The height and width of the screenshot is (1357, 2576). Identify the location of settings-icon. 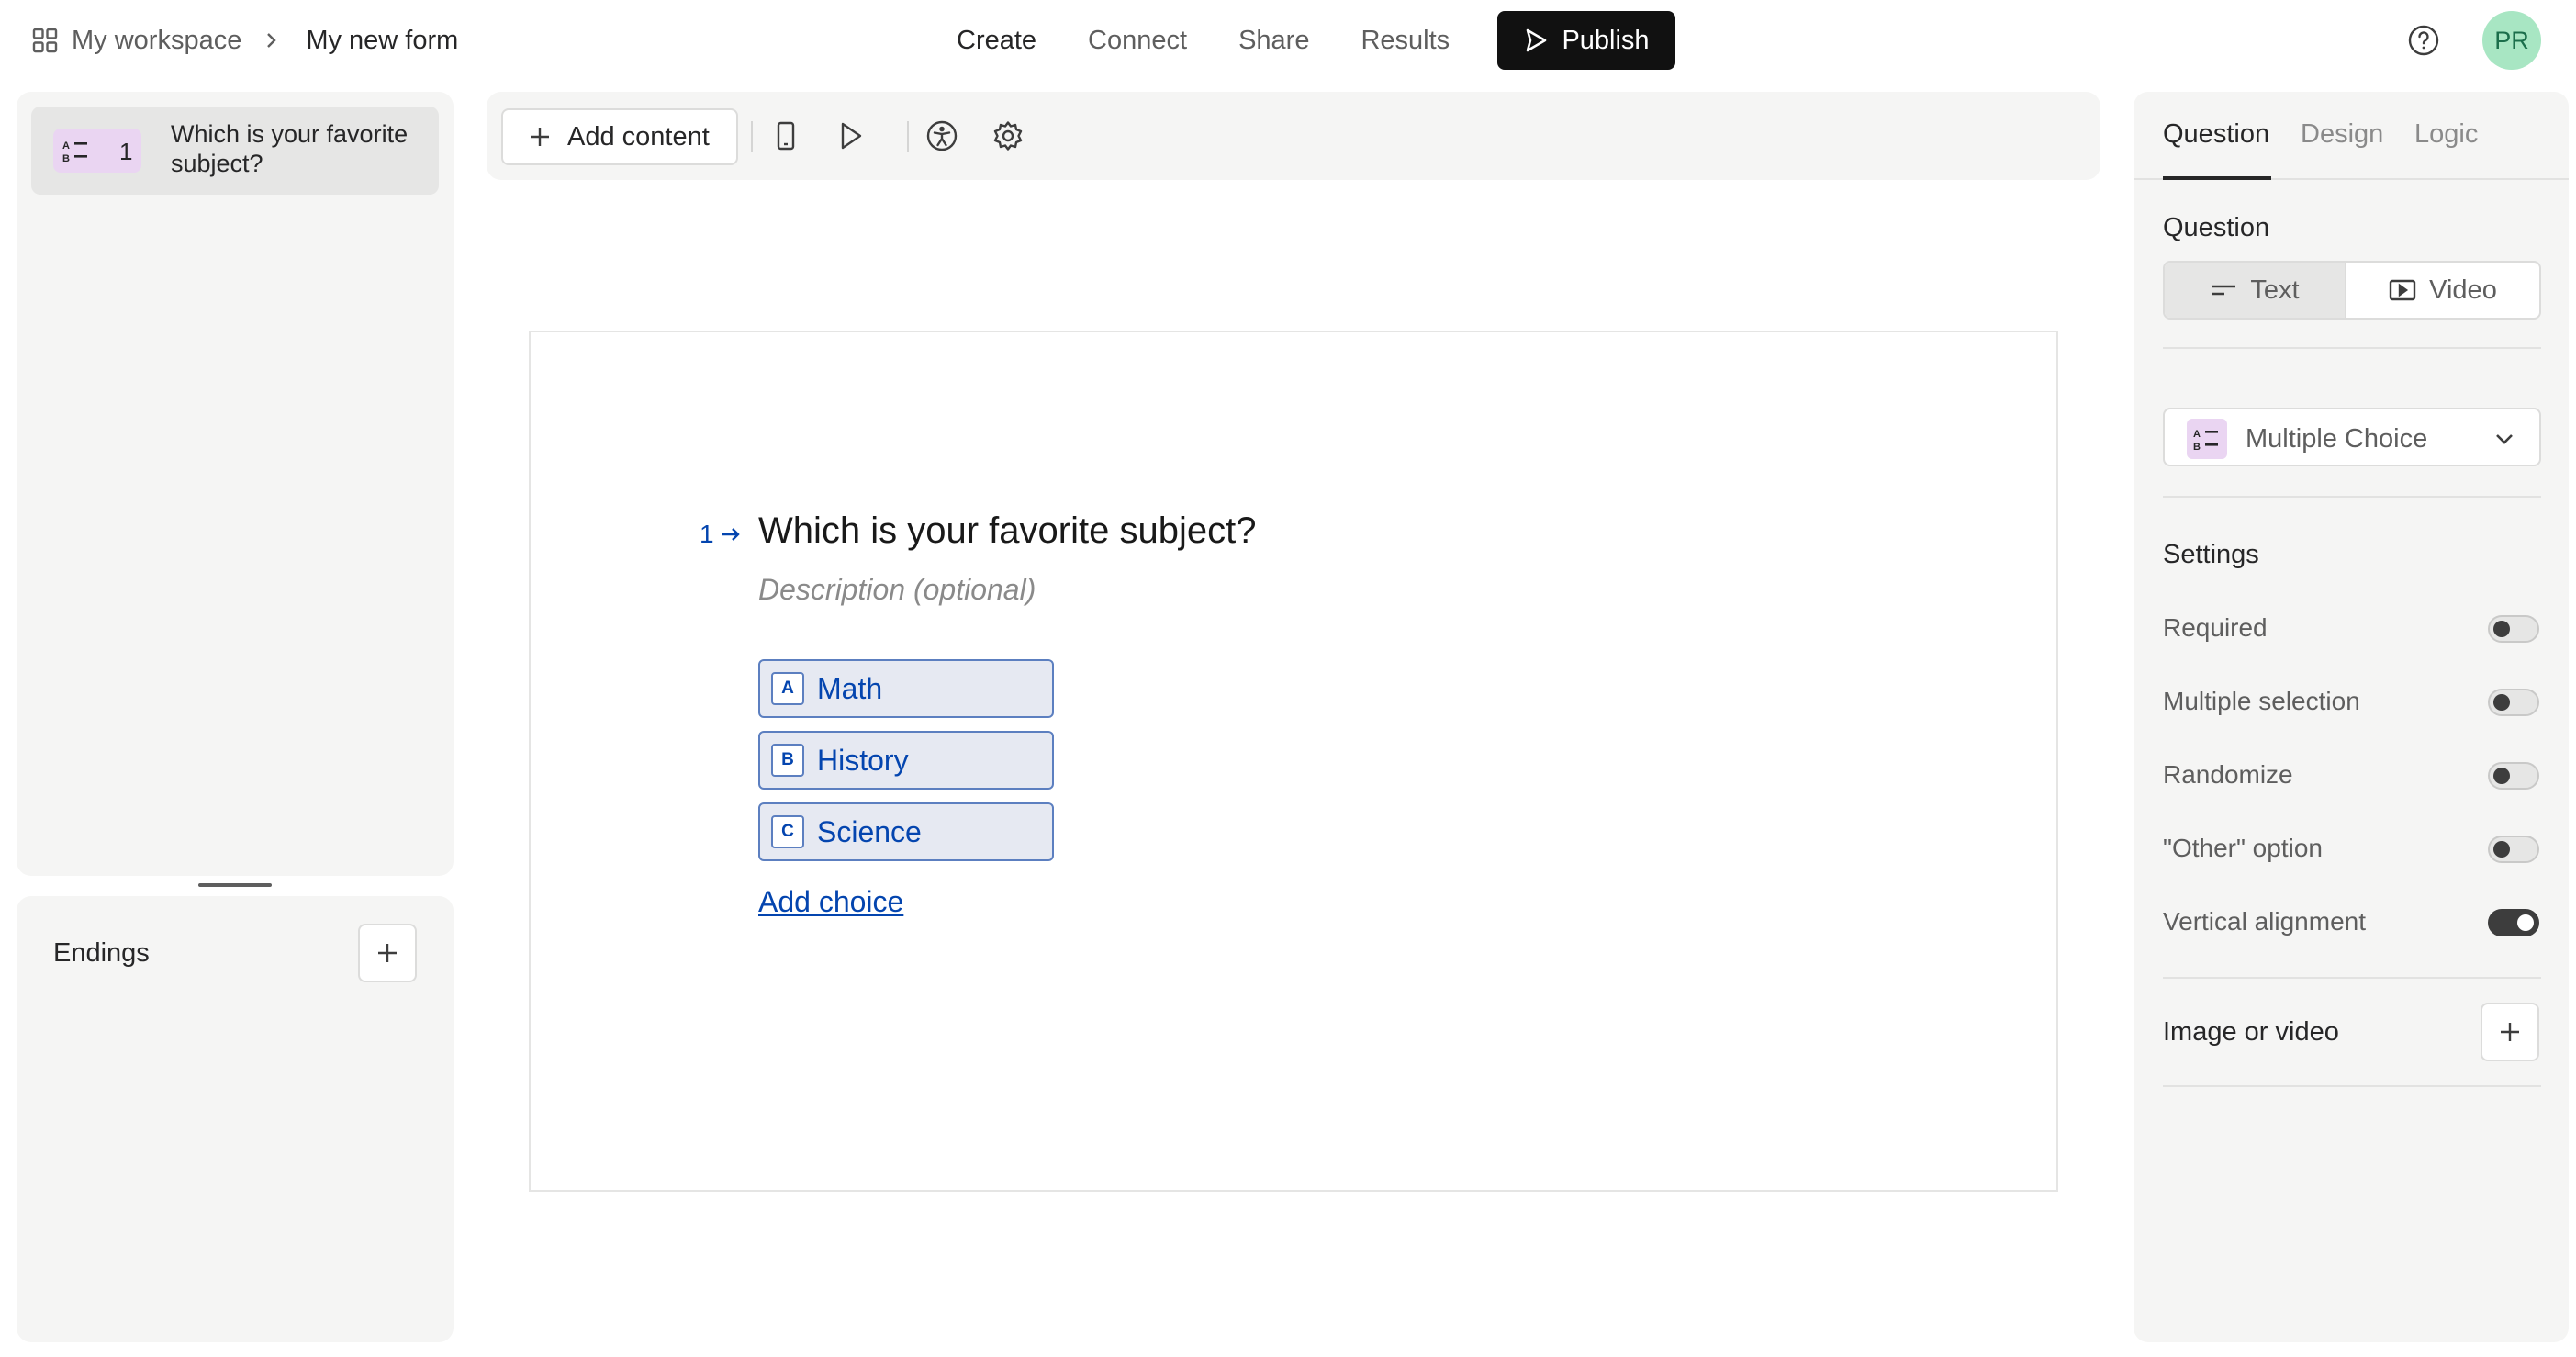
(1008, 135).